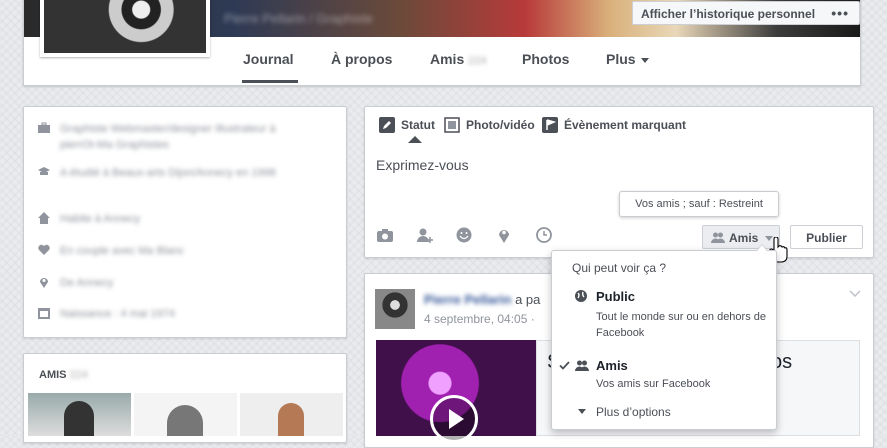  I want to click on audience-option-title: Amis, so click(612, 365).